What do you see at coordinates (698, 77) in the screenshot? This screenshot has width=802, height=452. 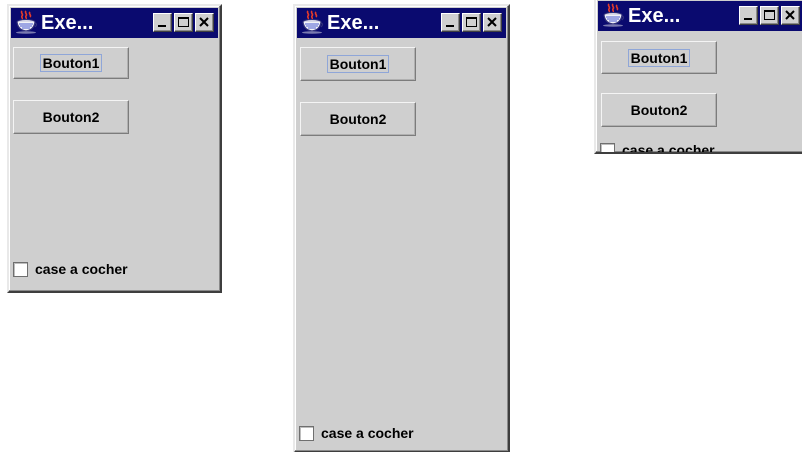 I see `window-3: Exe... Bouton1 Bouton2 case a cocher` at bounding box center [698, 77].